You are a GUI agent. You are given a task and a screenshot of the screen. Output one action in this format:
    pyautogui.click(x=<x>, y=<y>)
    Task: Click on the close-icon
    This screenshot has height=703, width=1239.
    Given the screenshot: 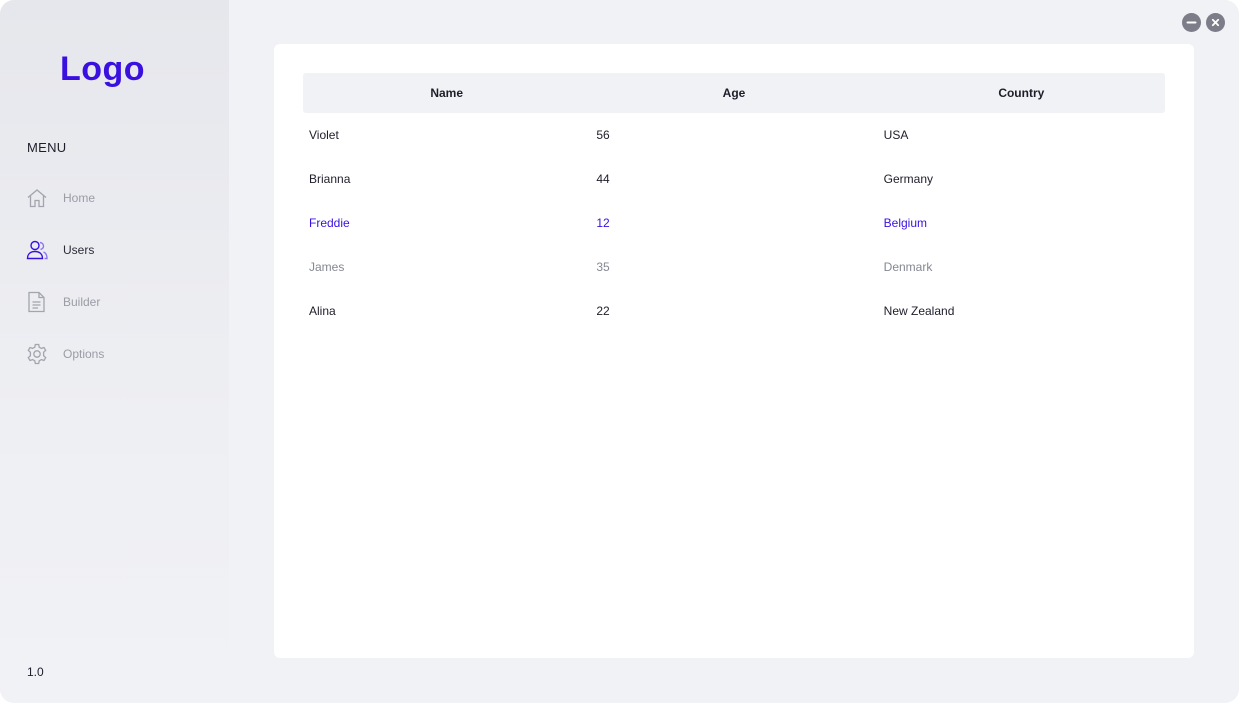 What is the action you would take?
    pyautogui.click(x=1215, y=22)
    